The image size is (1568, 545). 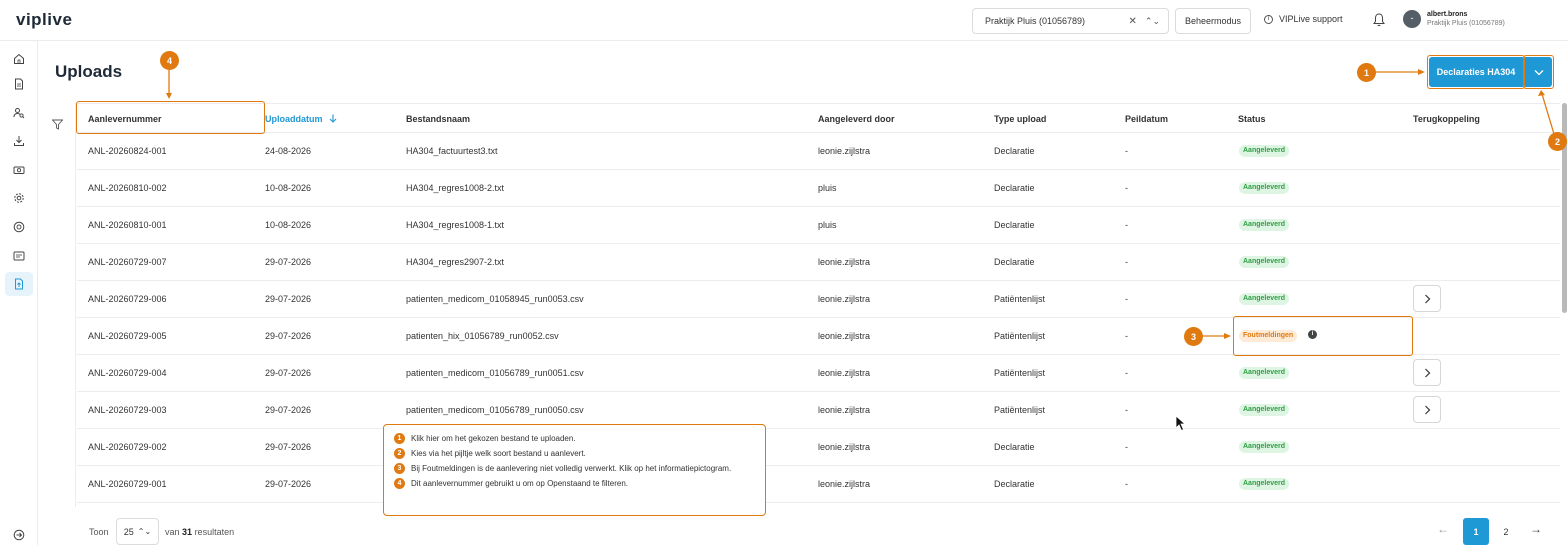 What do you see at coordinates (399, 483) in the screenshot?
I see `tip-number: 4` at bounding box center [399, 483].